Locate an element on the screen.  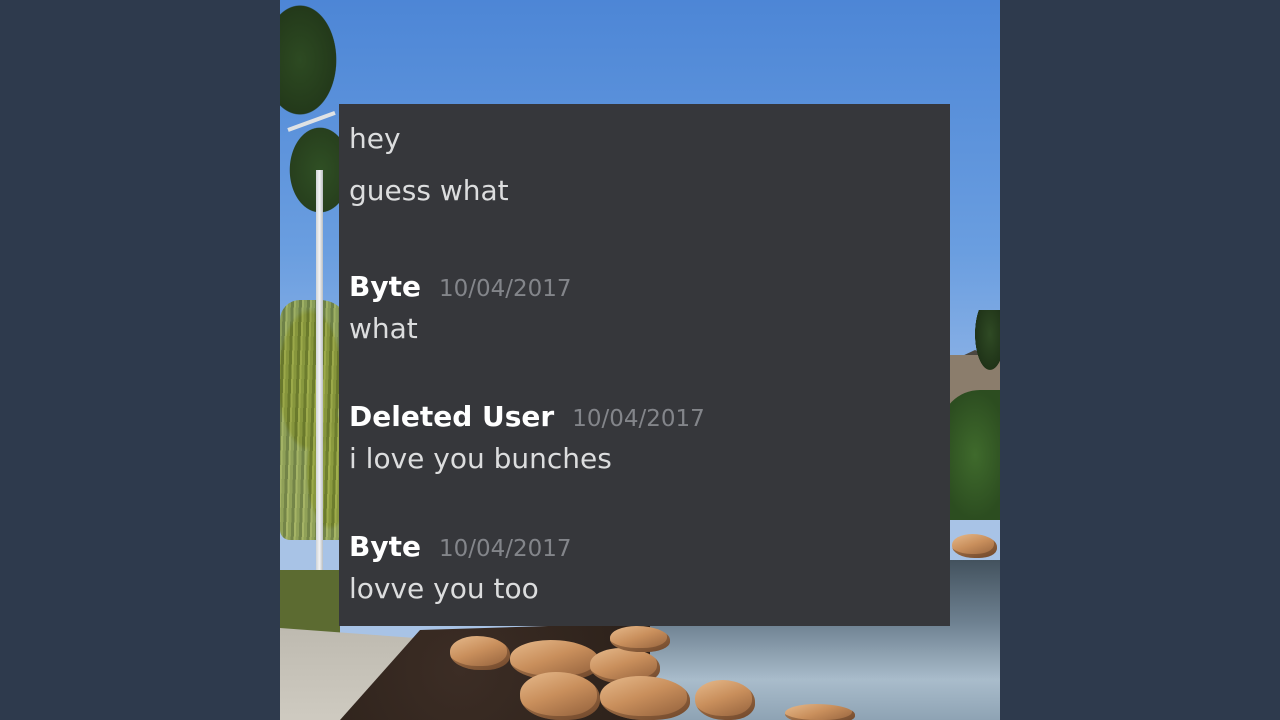
message-text: lovve you too is located at coordinates (444, 588).